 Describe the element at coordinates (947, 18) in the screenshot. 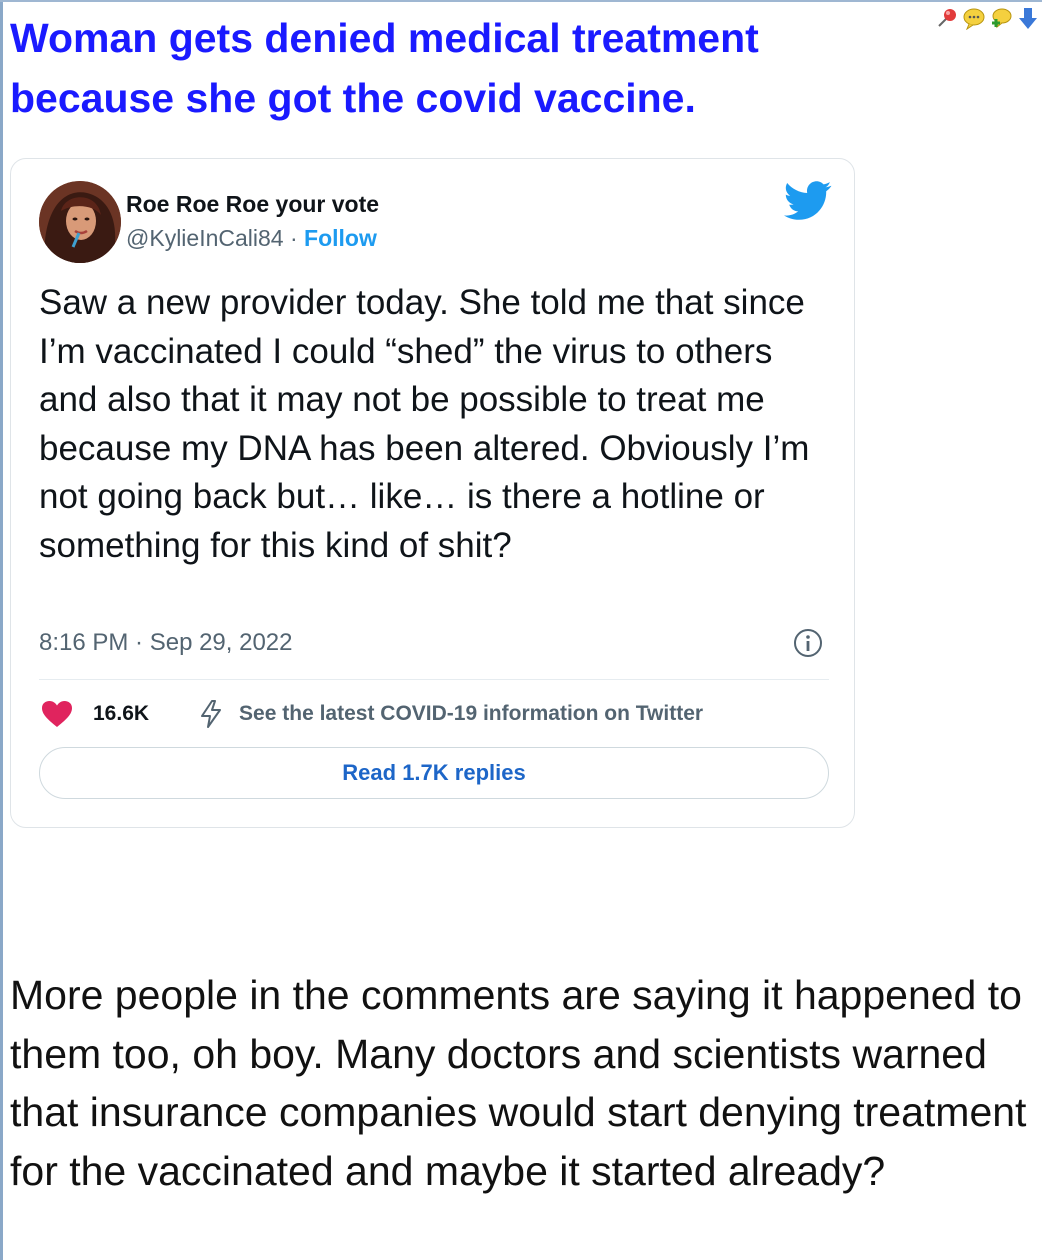

I see `pin-icon` at that location.